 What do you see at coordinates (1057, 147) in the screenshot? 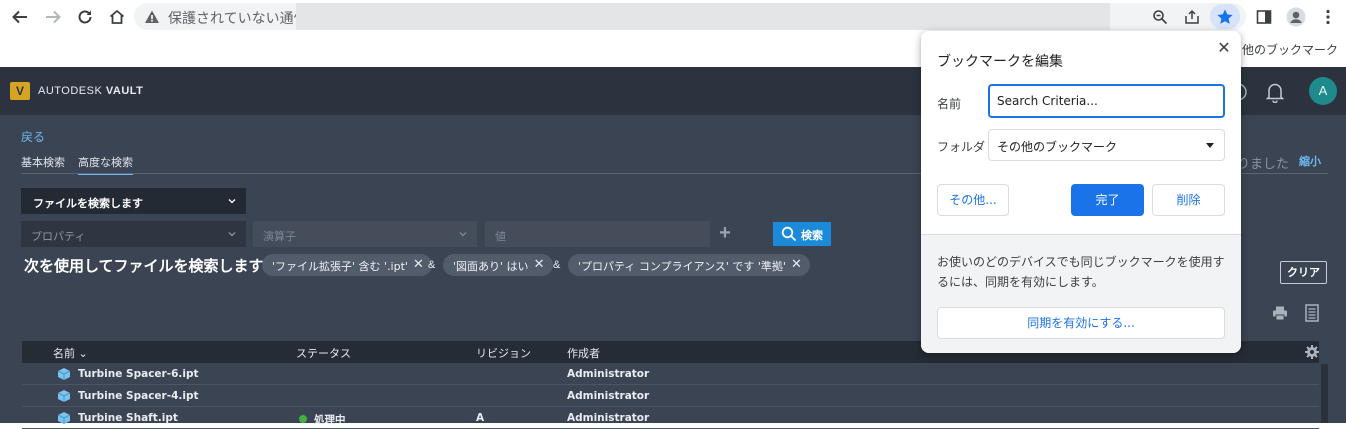
I see `folder-select-value: その他のブックマーク` at bounding box center [1057, 147].